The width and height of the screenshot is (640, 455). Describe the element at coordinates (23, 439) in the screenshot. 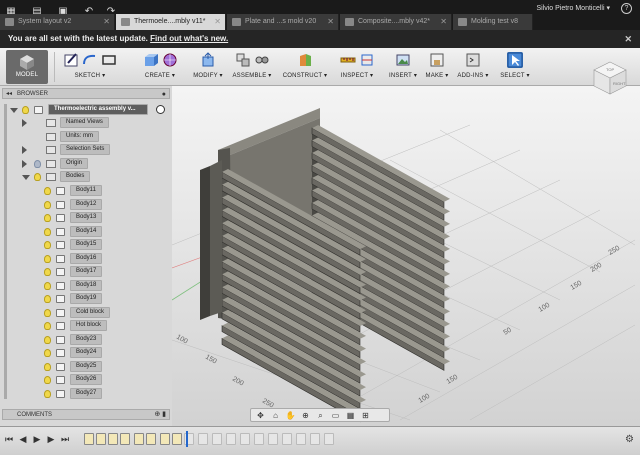

I see `step-back-icon: ◀` at that location.